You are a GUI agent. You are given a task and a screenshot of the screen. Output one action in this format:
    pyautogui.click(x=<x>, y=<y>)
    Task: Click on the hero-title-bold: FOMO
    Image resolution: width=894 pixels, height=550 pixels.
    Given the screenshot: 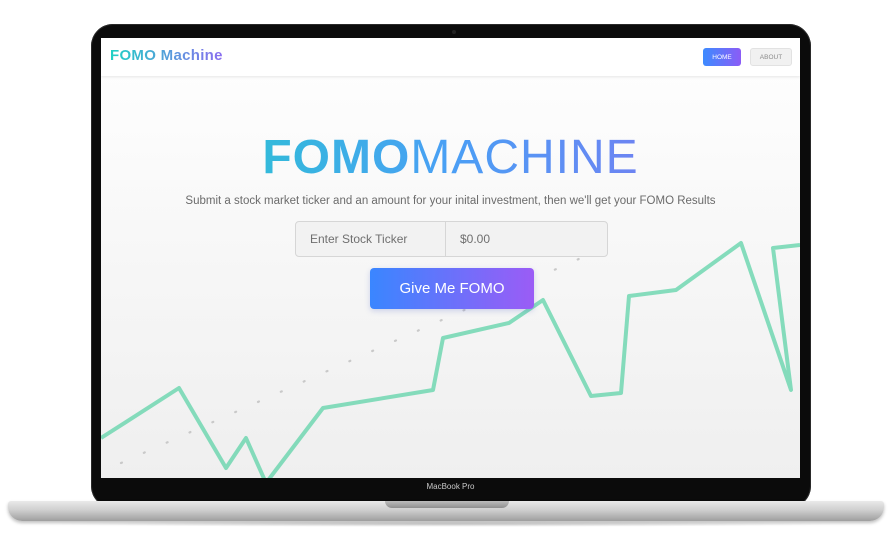 What is the action you would take?
    pyautogui.click(x=336, y=157)
    